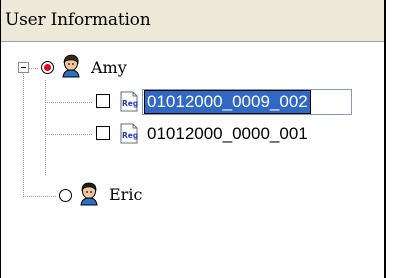  I want to click on user-name-eric: Eric, so click(126, 194).